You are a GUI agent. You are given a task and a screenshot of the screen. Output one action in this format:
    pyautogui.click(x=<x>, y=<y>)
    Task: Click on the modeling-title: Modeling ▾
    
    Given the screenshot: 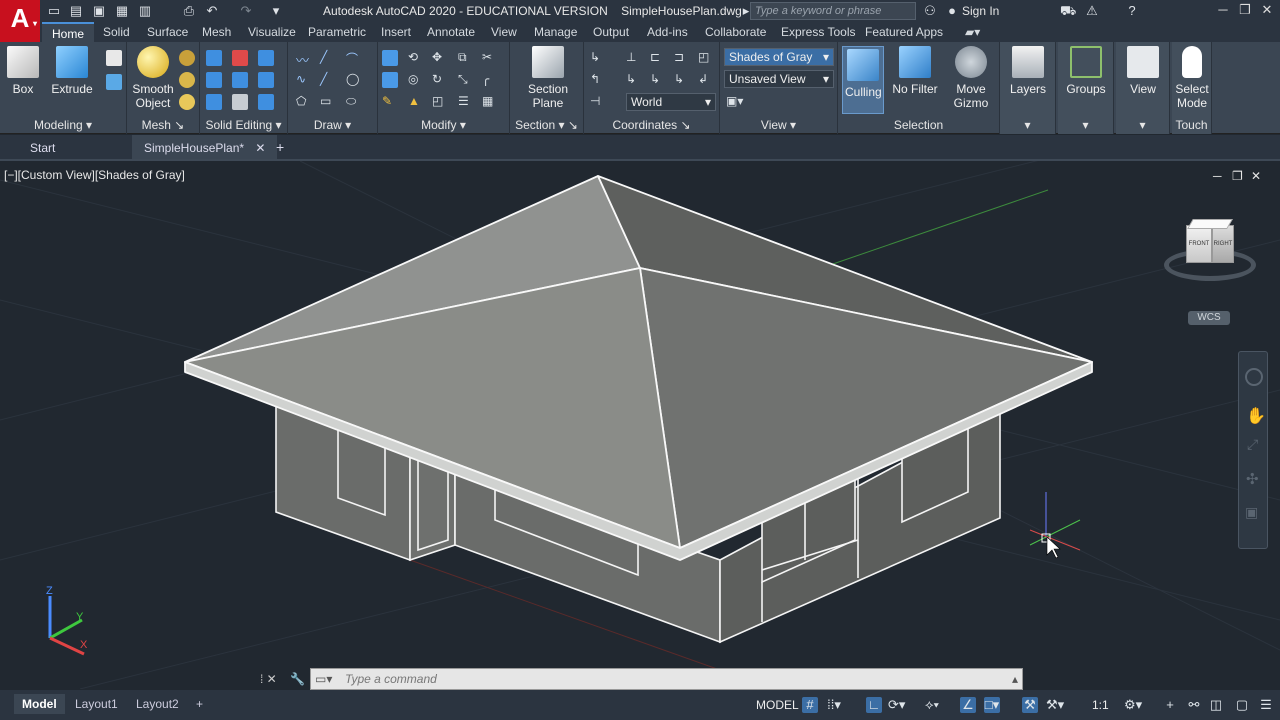 What is the action you would take?
    pyautogui.click(x=63, y=125)
    